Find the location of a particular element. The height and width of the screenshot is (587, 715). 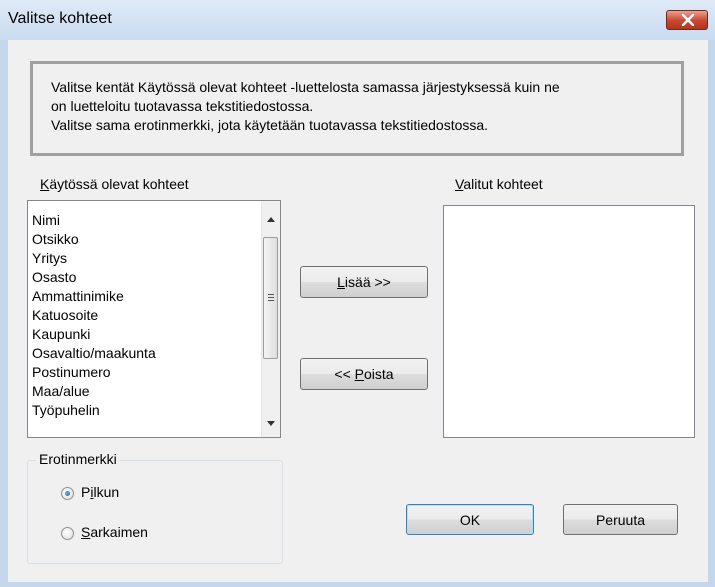

radio-selected-dot is located at coordinates (67, 493).